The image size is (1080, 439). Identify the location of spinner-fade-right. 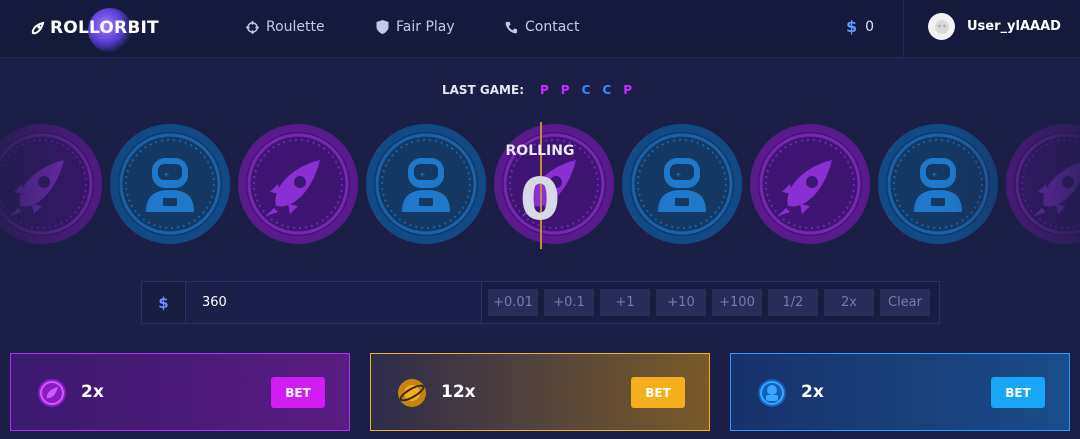
(1015, 185).